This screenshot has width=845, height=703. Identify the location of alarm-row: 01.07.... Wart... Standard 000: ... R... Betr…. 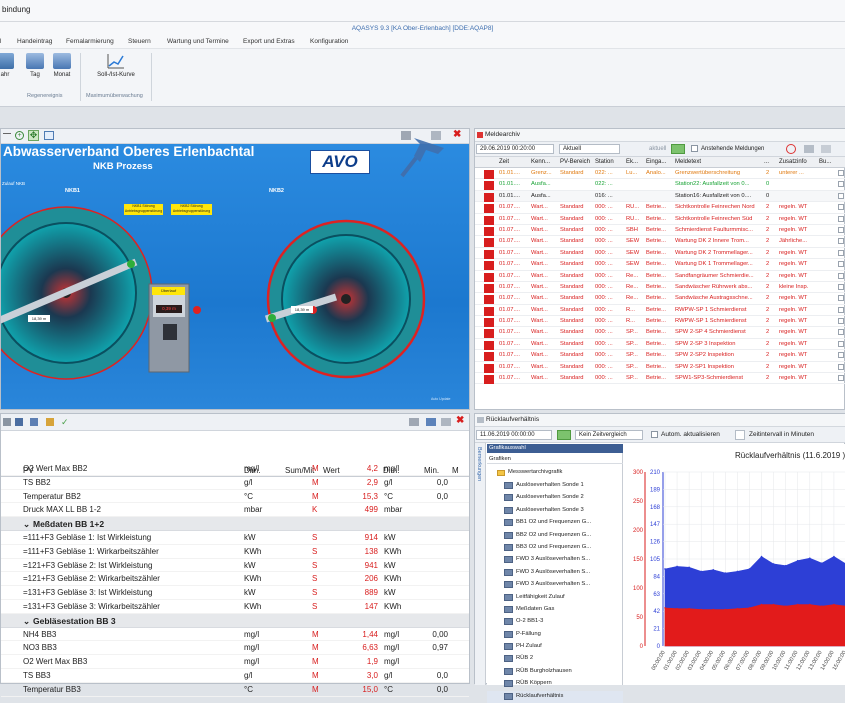
(660, 311).